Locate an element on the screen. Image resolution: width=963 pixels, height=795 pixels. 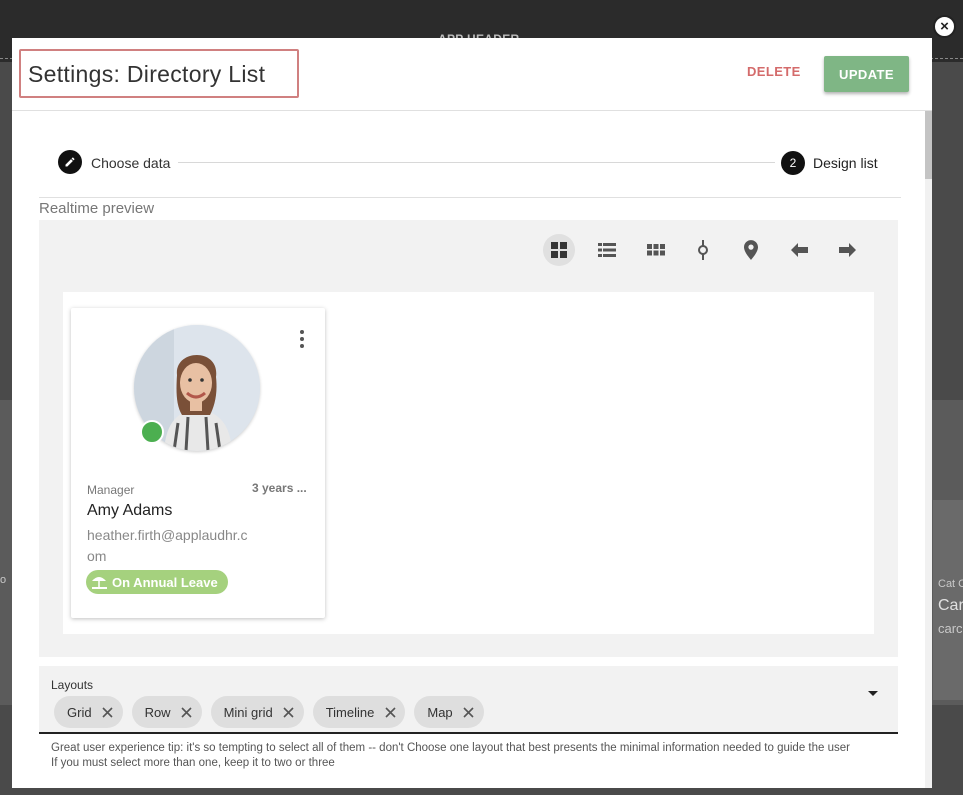
mini-grid-button is located at coordinates (656, 250).